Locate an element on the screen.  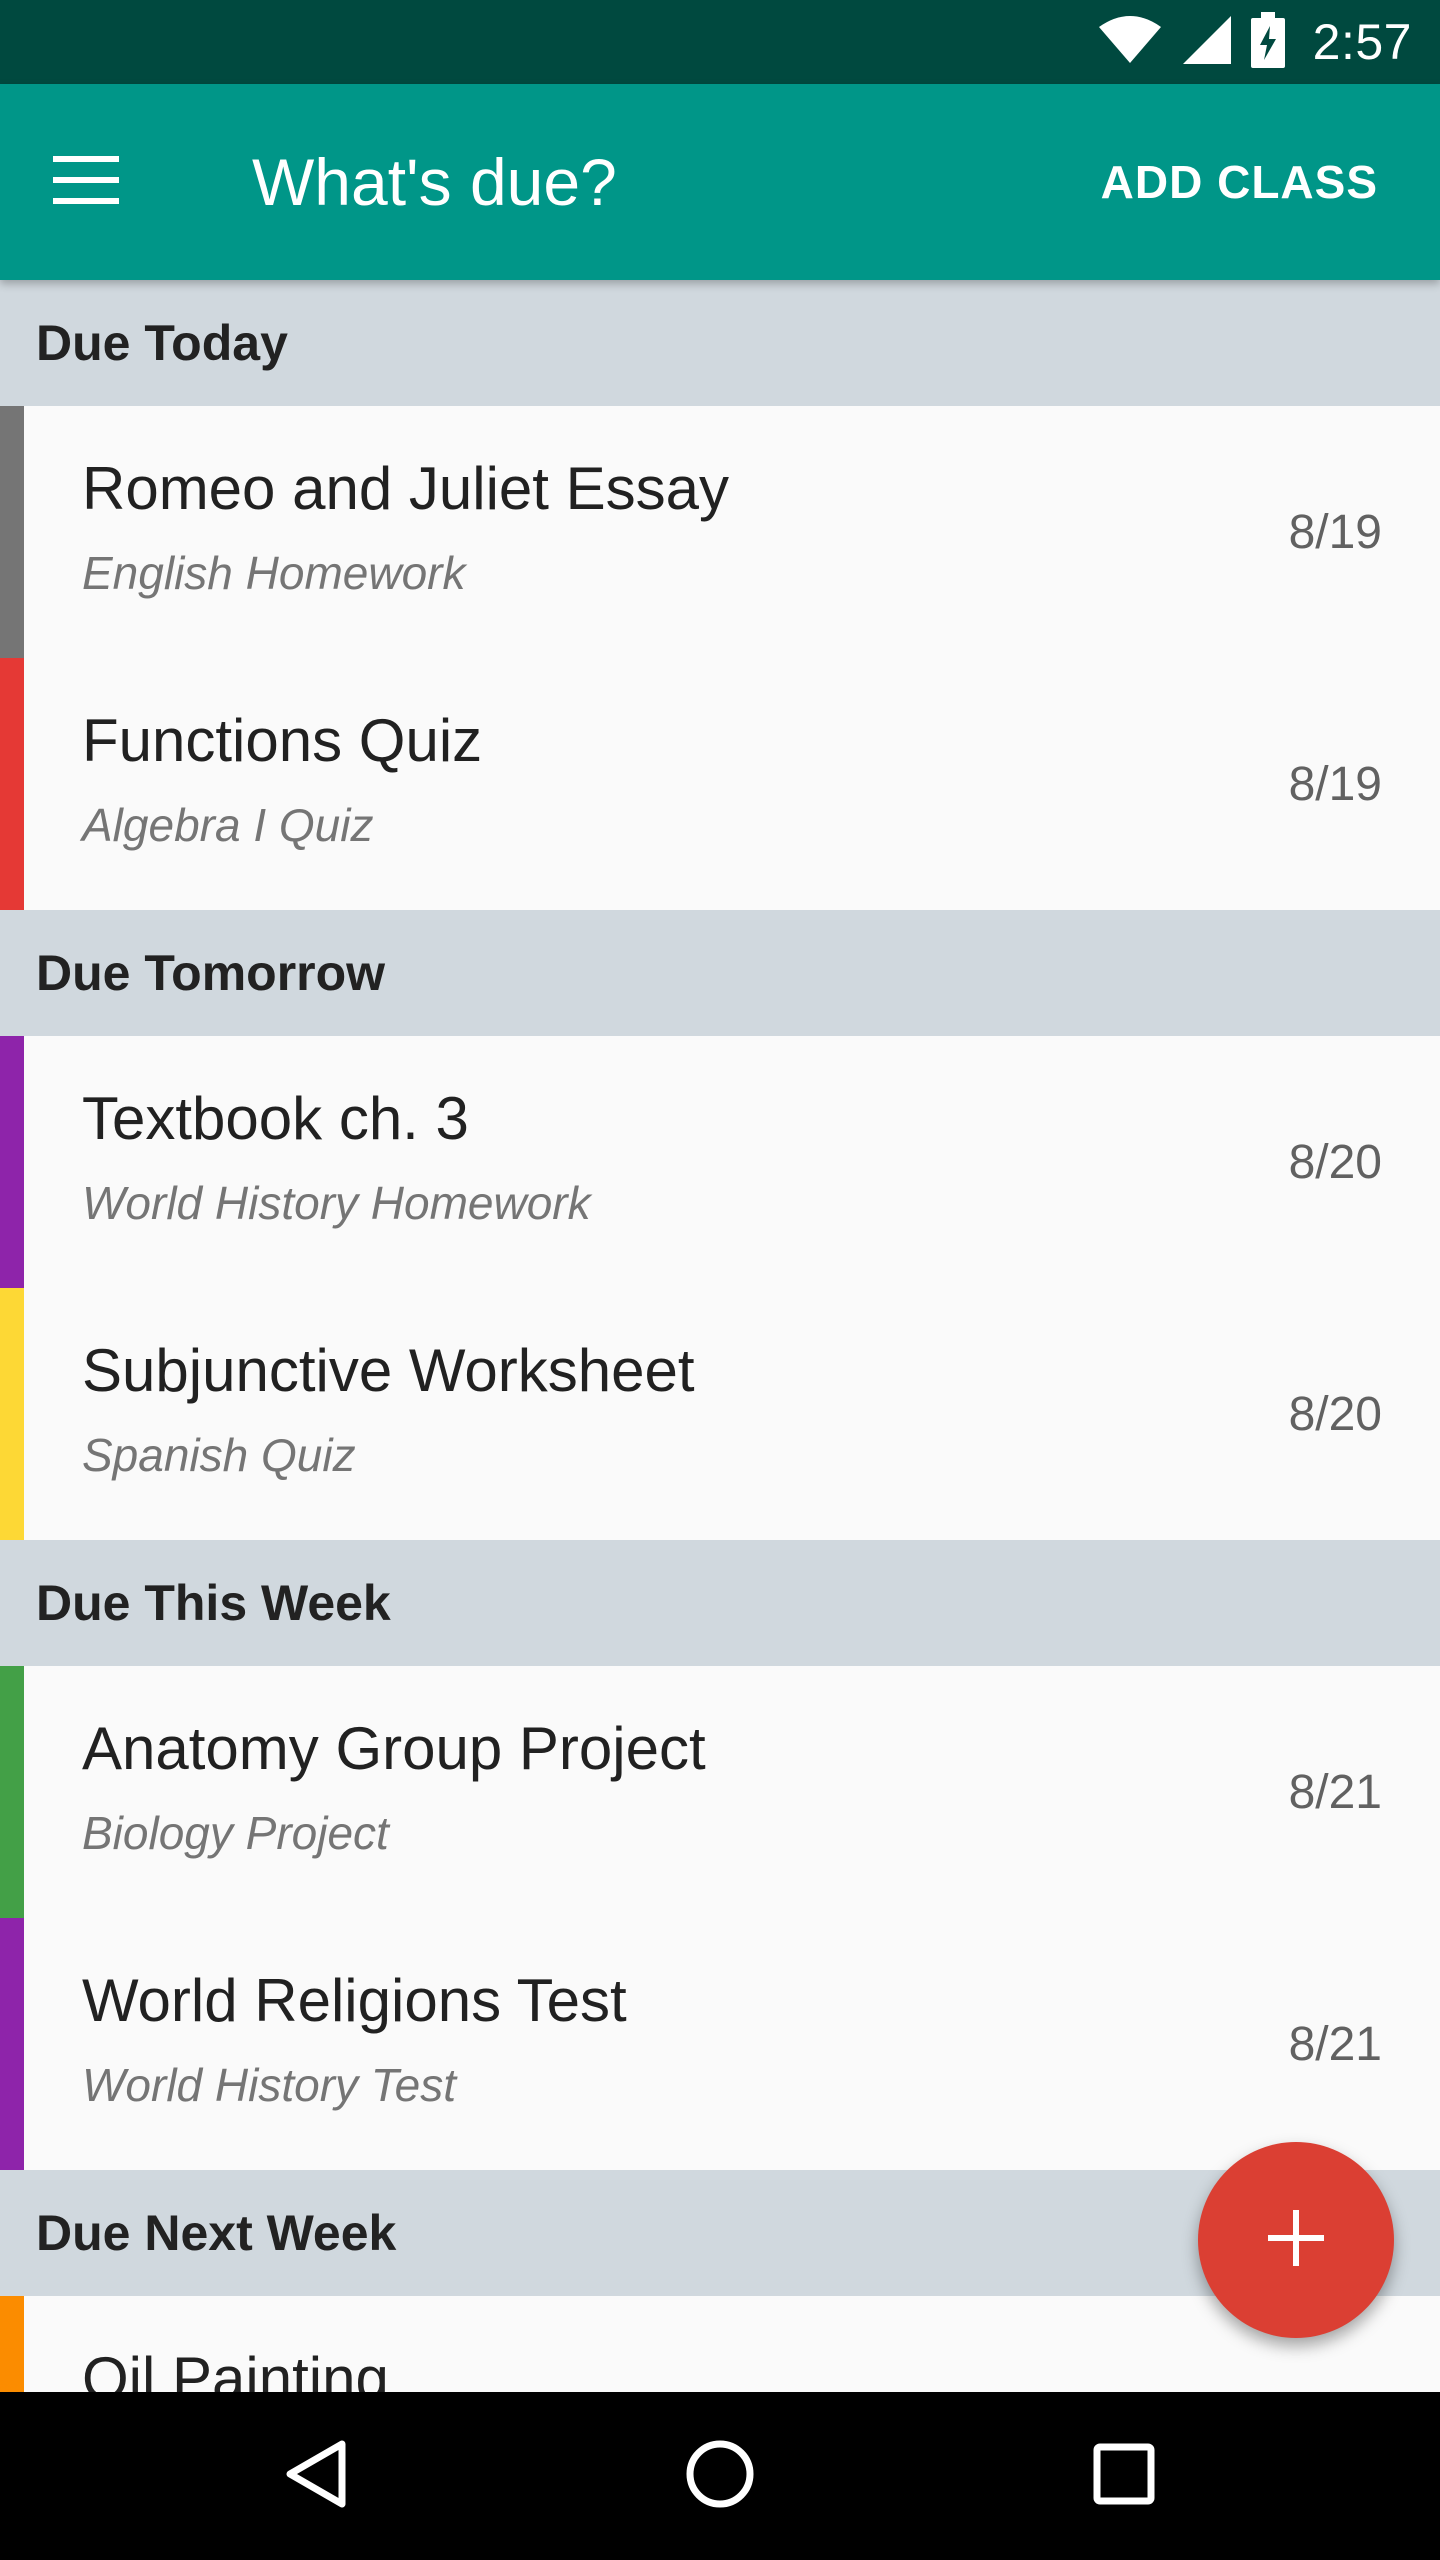
assignment-class: World History Homework is located at coordinates (336, 1203).